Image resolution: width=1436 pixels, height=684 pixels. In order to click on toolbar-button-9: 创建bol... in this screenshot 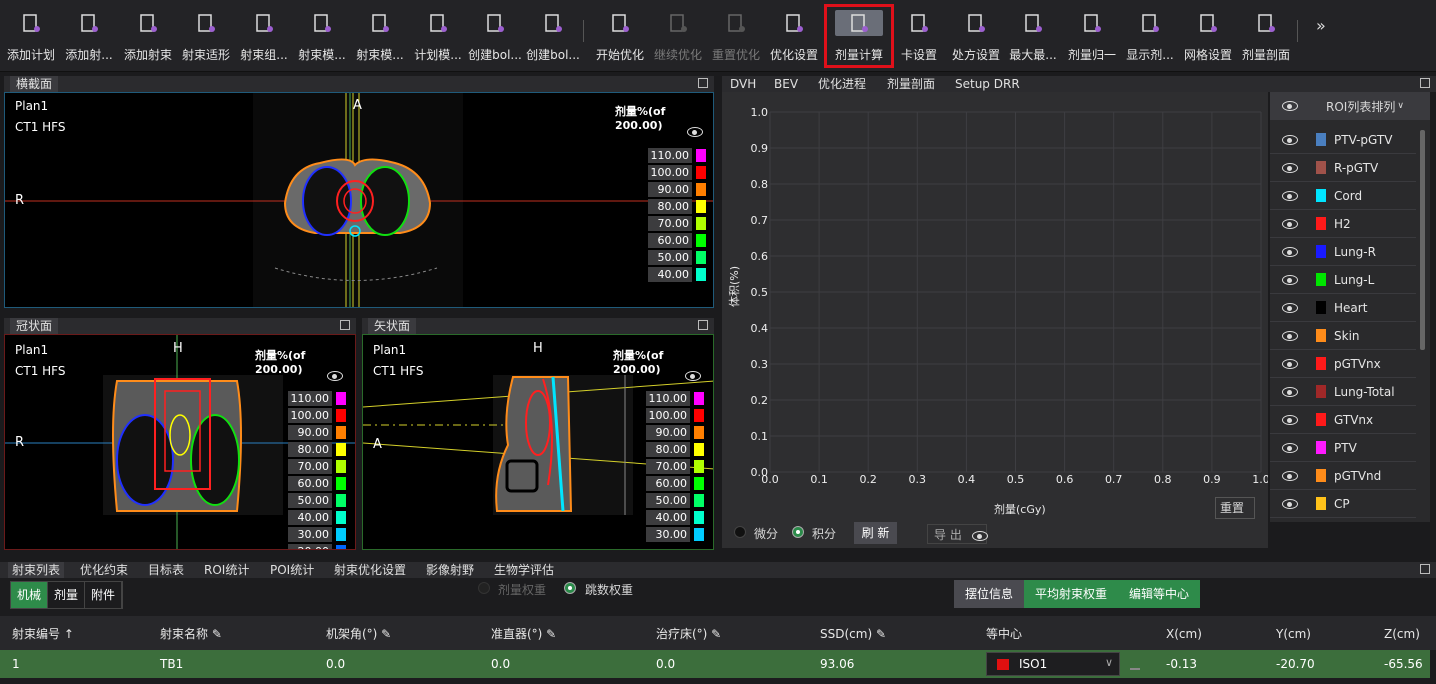, I will do `click(553, 36)`.